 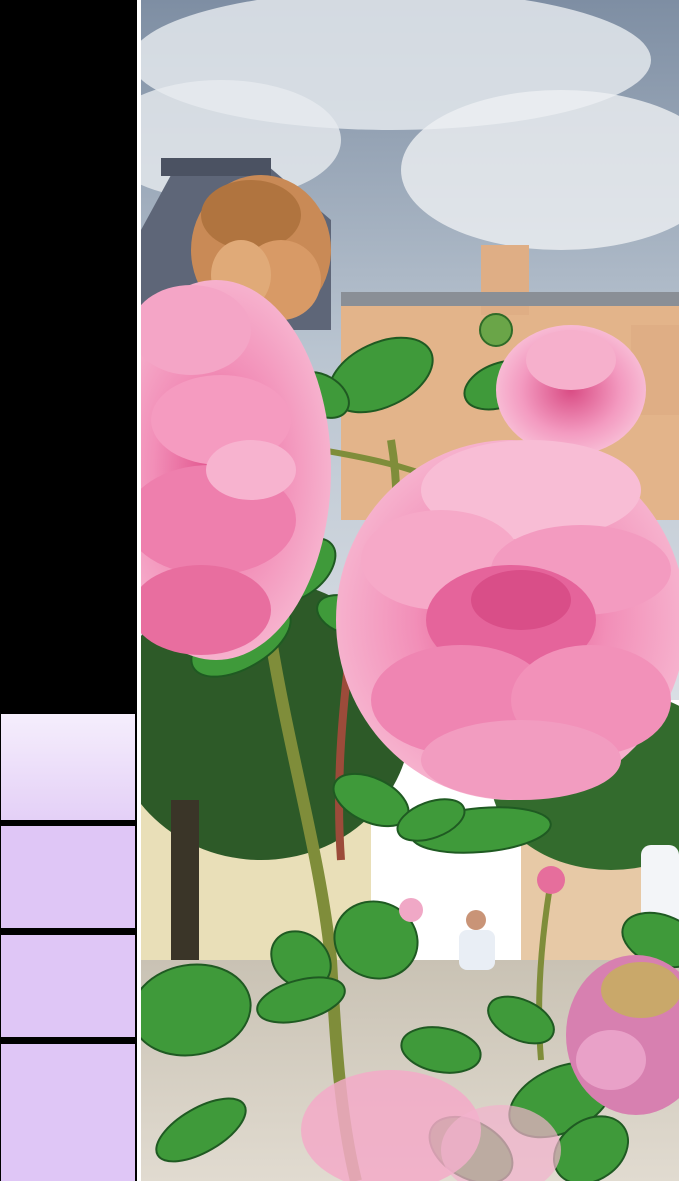 I want to click on tree-trunk, so click(x=185, y=885).